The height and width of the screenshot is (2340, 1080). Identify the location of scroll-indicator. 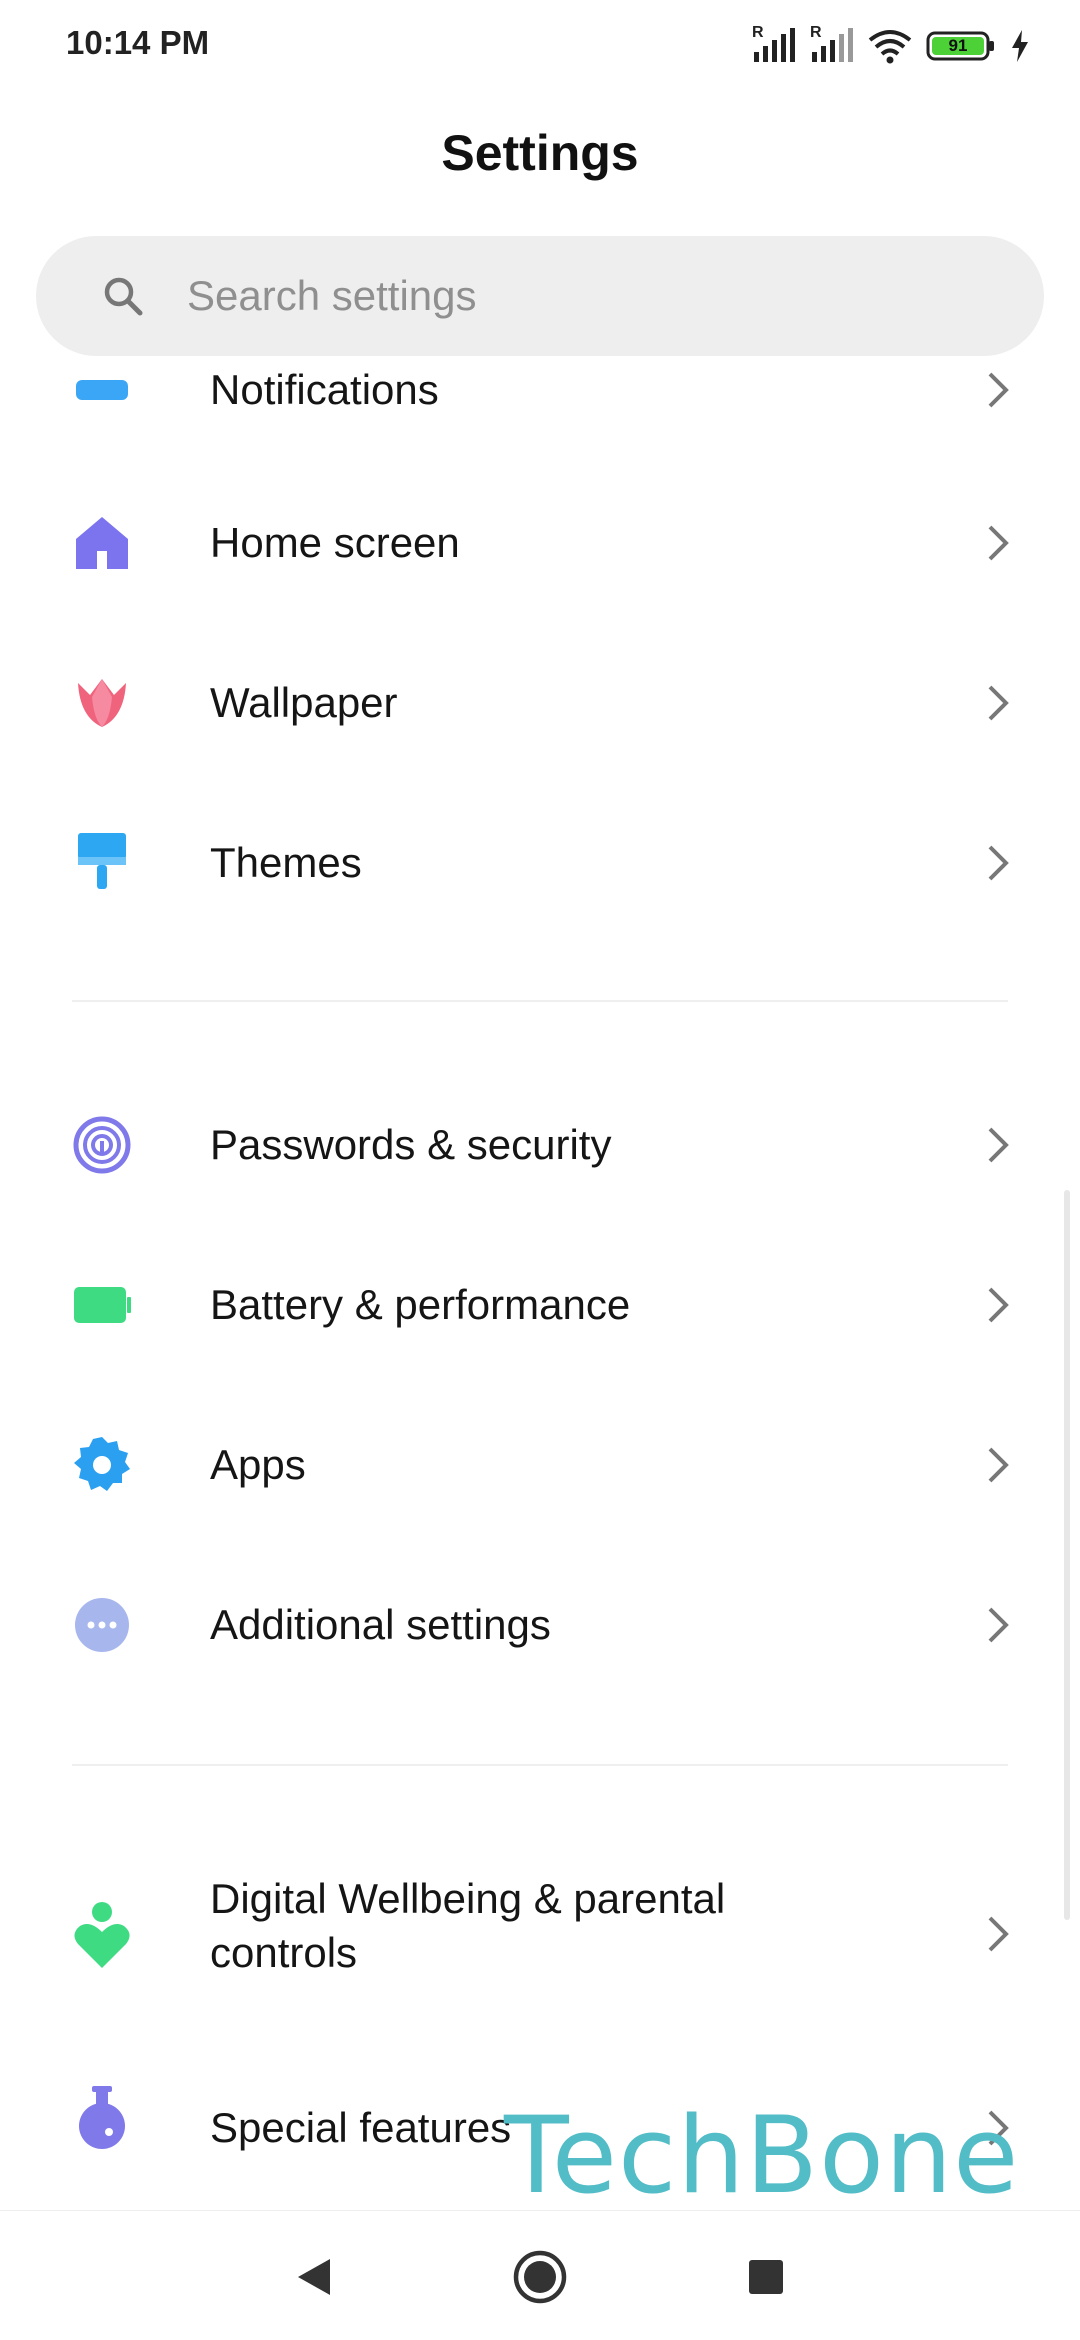
(1067, 1555).